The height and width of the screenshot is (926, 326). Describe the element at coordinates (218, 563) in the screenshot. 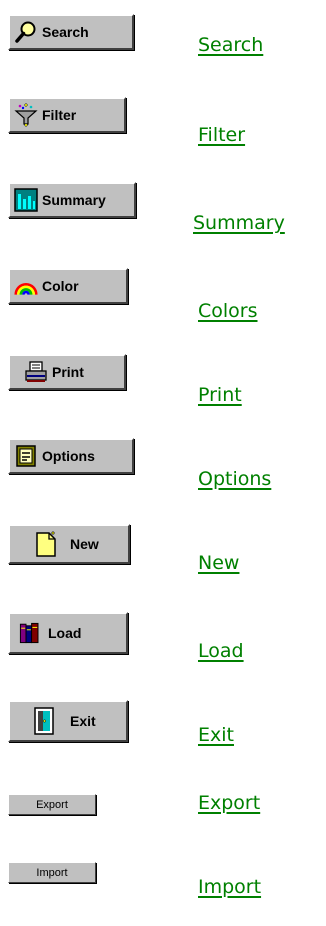

I see `link-new: New` at that location.